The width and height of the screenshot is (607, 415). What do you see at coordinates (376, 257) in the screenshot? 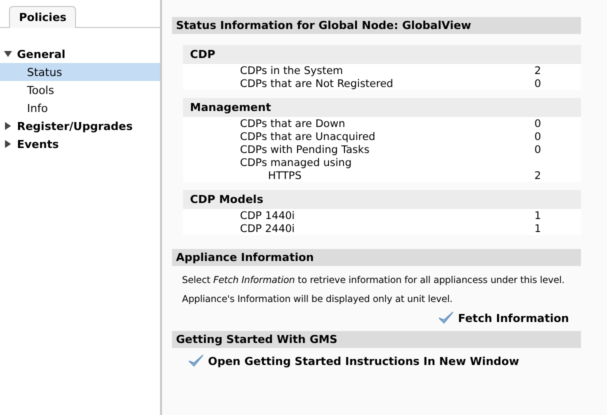
I see `section-header: Appliance Information` at bounding box center [376, 257].